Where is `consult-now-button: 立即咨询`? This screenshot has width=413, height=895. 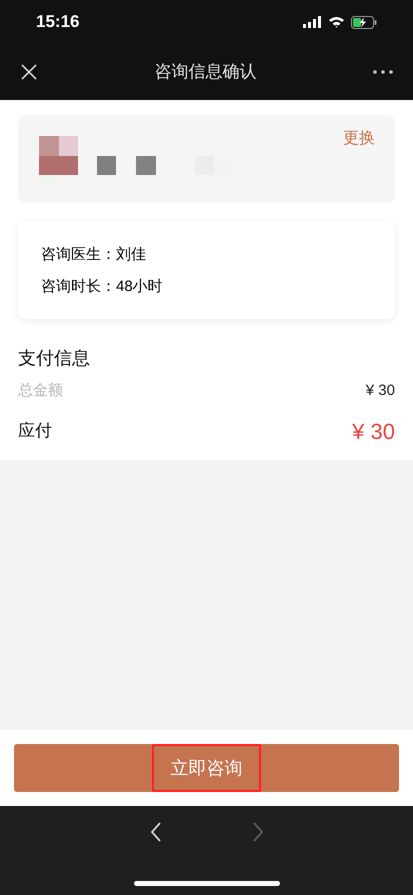 consult-now-button: 立即咨询 is located at coordinates (206, 768).